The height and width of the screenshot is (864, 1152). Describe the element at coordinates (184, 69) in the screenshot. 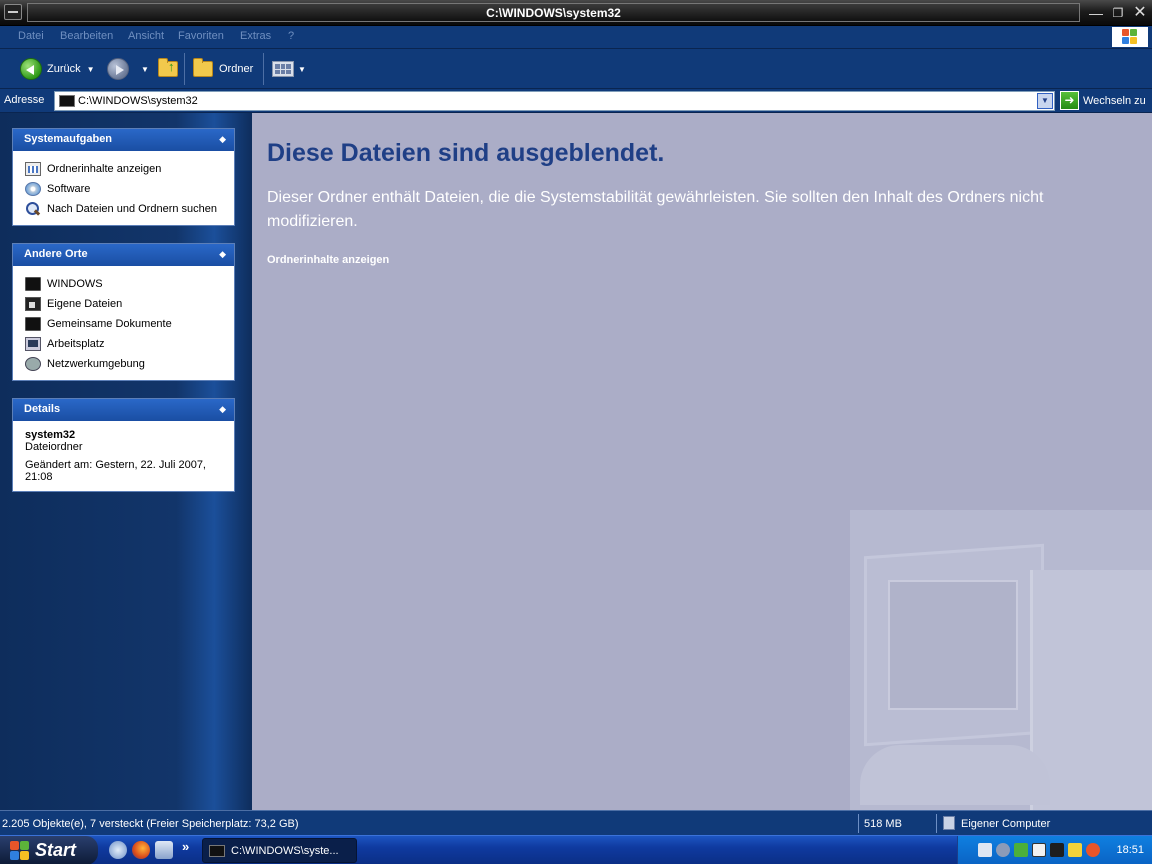

I see `toolbar-separator` at that location.